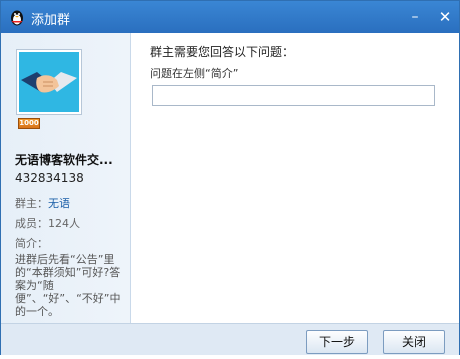  Describe the element at coordinates (337, 342) in the screenshot. I see `next-step-button: 下一步` at that location.